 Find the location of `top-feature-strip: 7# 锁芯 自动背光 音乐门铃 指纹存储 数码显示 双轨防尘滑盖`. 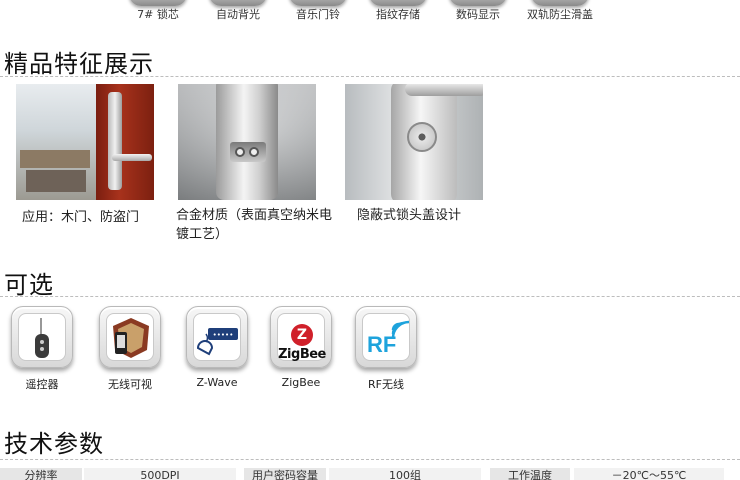

top-feature-strip: 7# 锁芯 自动背光 音乐门铃 指纹存储 数码显示 双轨防尘滑盖 is located at coordinates (370, 15).